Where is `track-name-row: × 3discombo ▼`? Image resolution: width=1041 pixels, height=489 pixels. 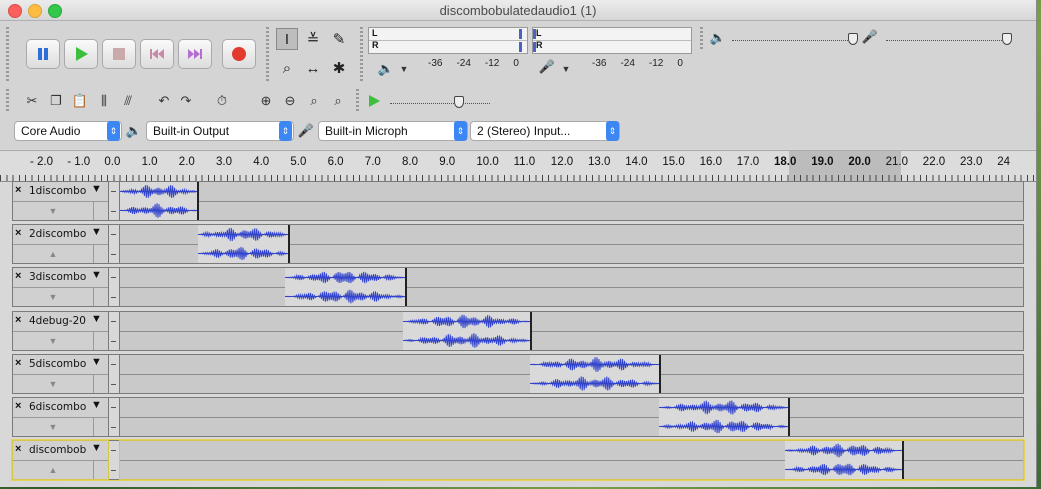
track-name-row: × 3discombo ▼ is located at coordinates (60, 278).